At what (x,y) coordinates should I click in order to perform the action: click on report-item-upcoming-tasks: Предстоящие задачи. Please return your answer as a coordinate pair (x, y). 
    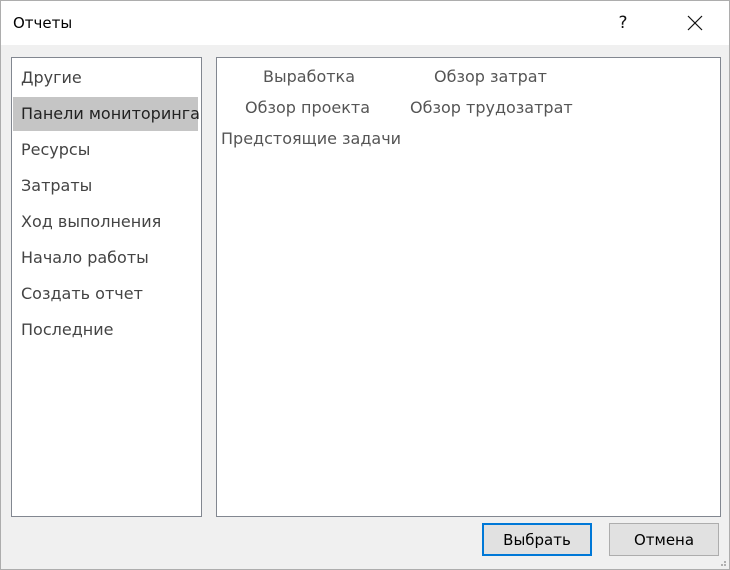
    Looking at the image, I should click on (311, 139).